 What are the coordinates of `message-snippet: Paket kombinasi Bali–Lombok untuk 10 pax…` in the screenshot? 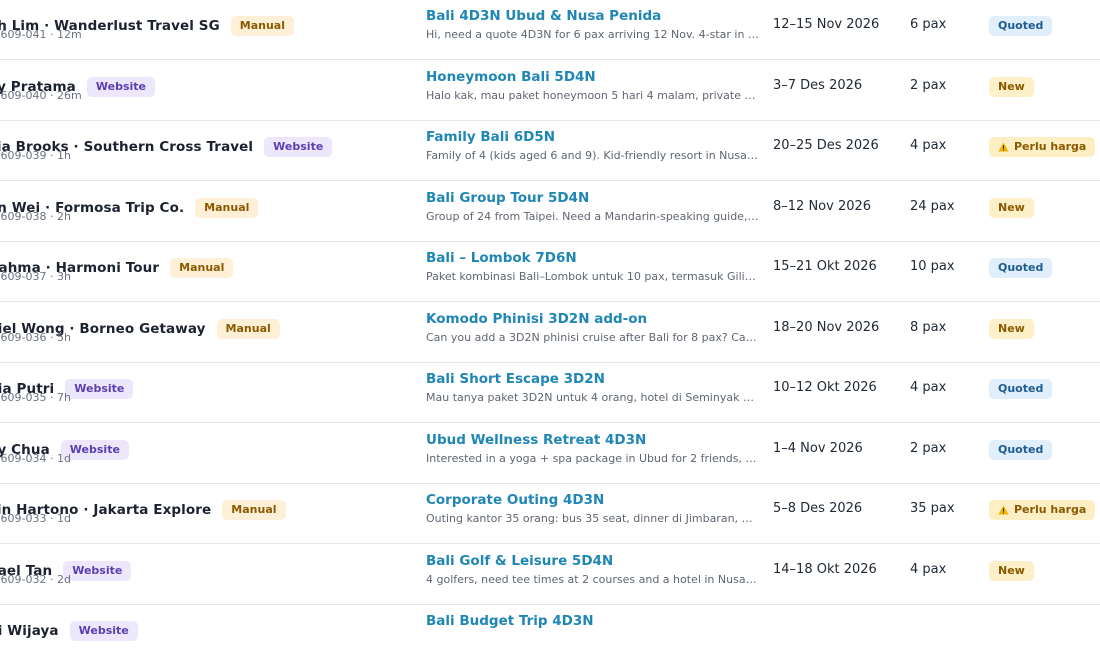 It's located at (592, 276).